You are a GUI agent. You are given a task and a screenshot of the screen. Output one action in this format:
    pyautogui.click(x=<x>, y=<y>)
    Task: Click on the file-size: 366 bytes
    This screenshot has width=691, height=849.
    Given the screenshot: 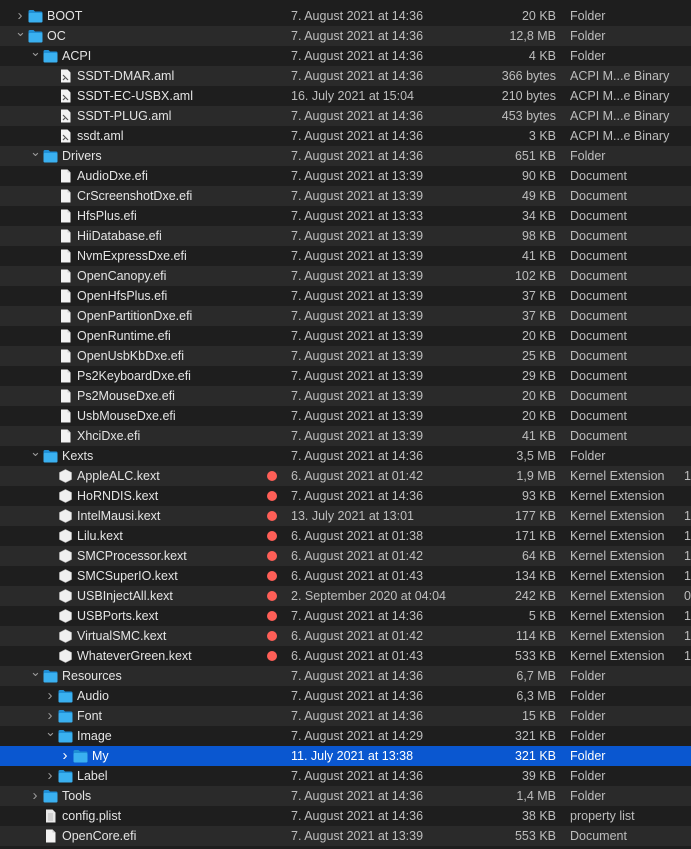 What is the action you would take?
    pyautogui.click(x=528, y=76)
    